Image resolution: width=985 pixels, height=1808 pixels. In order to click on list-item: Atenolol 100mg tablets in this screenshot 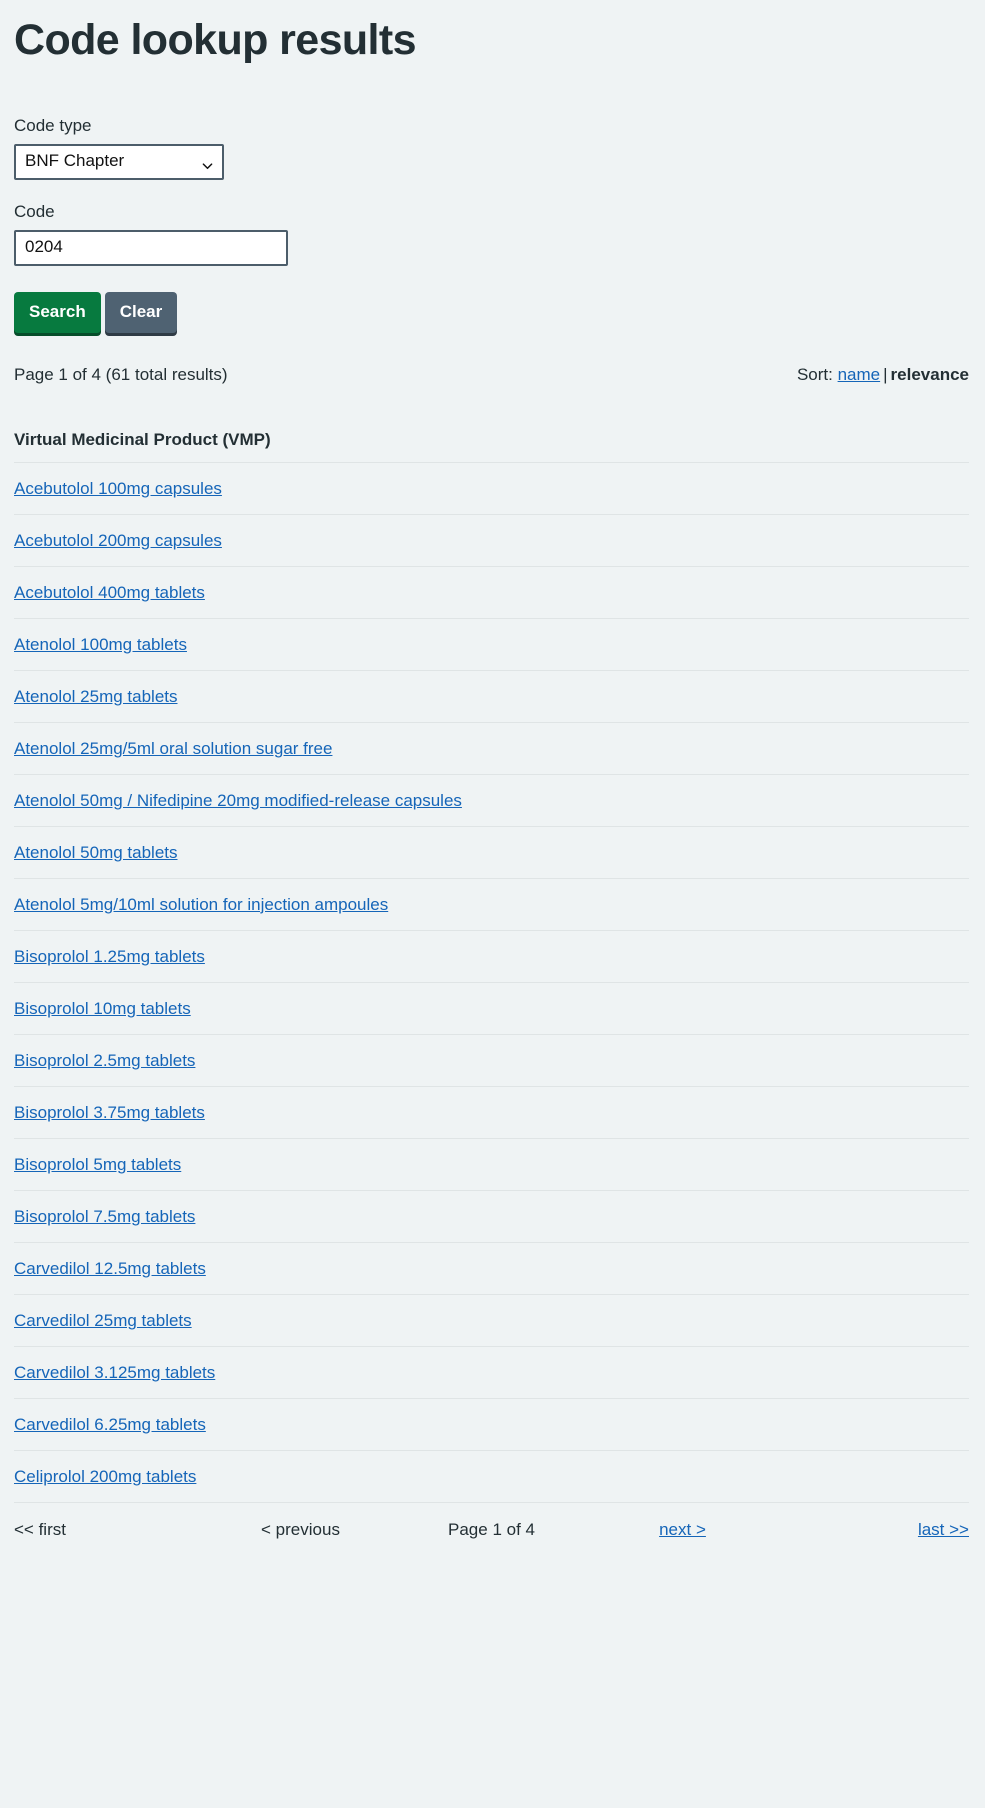, I will do `click(491, 645)`.